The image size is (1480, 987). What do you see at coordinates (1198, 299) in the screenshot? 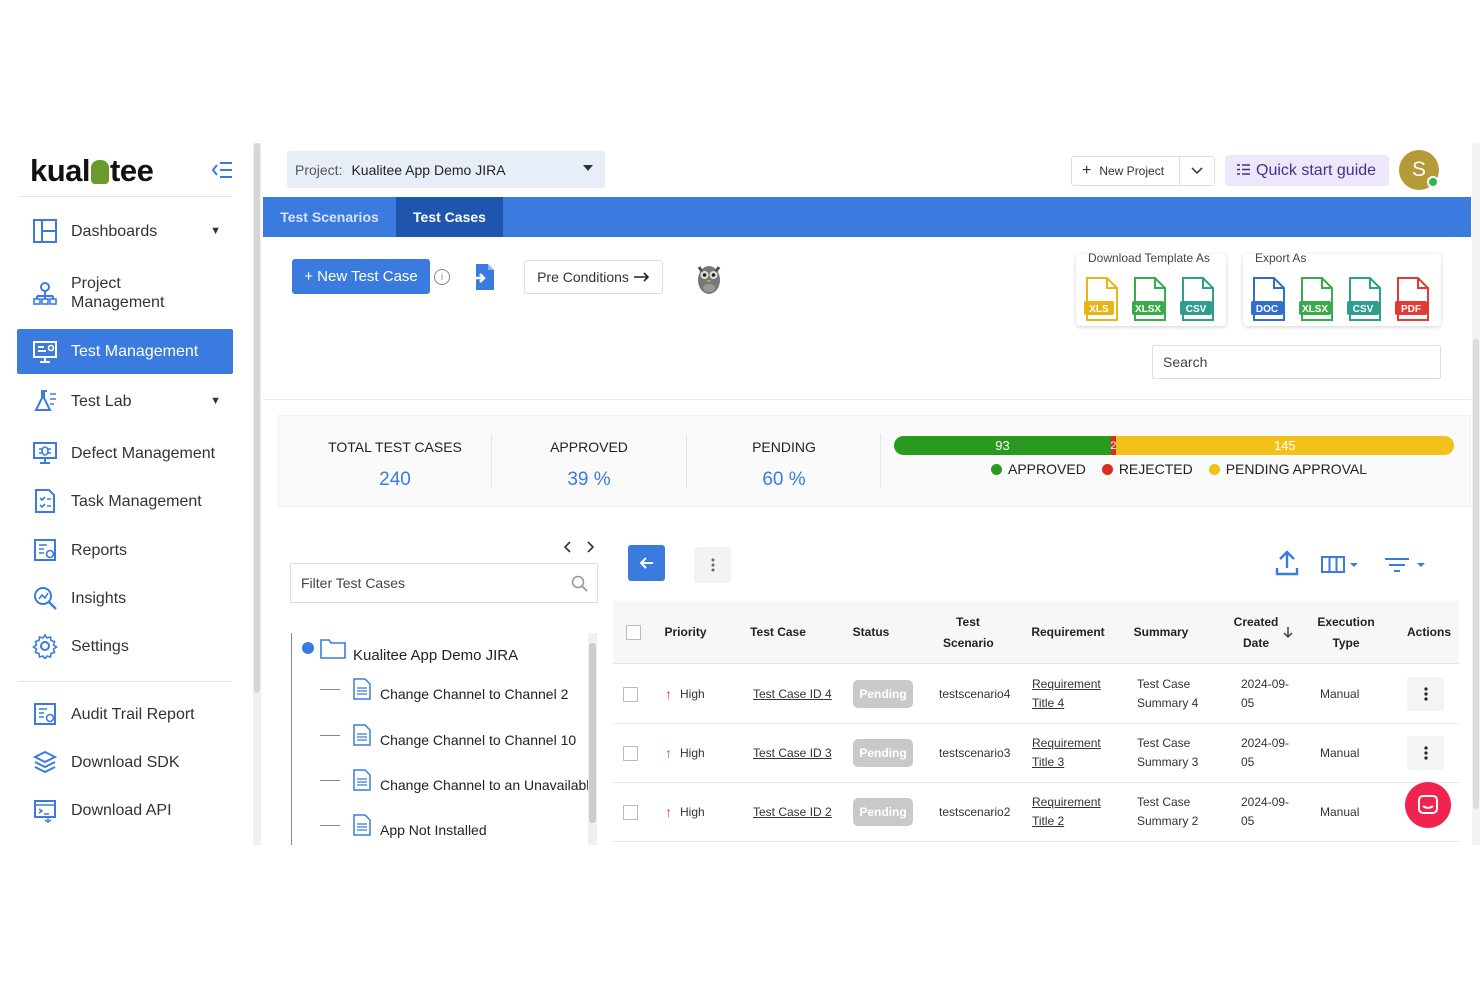
I see `csv-template-icon: CSV` at bounding box center [1198, 299].